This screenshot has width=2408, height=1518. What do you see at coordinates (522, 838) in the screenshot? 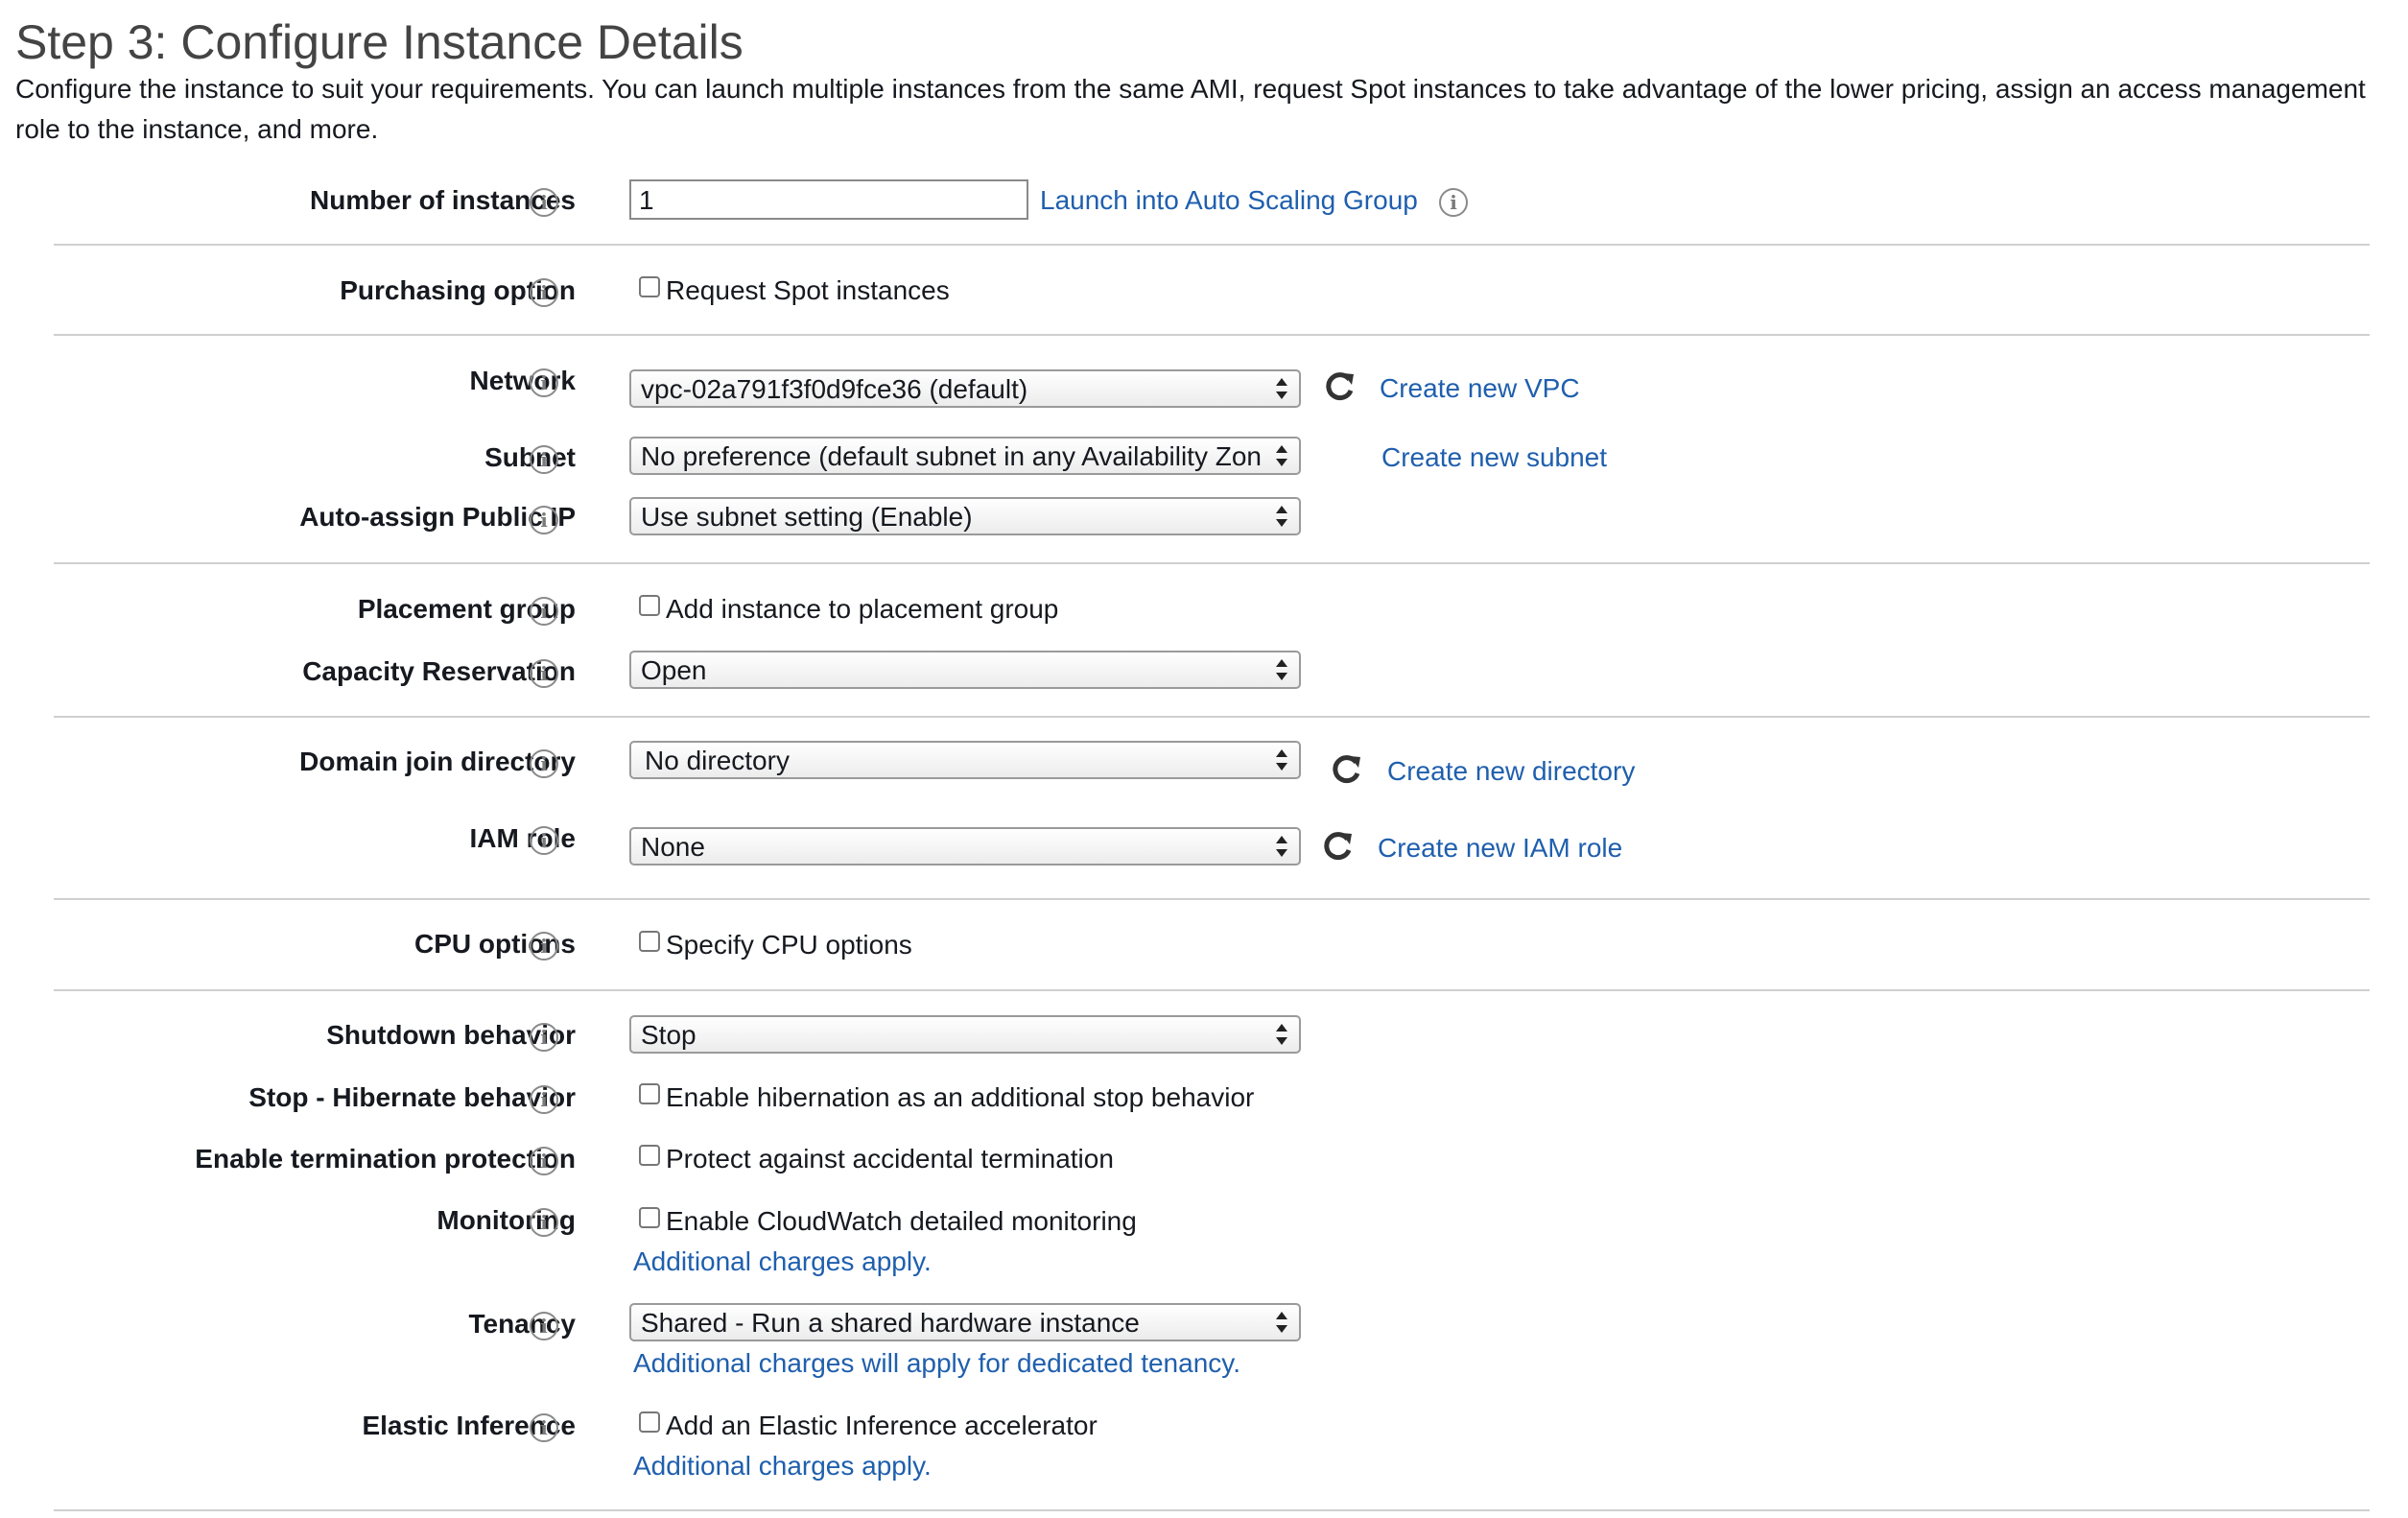
I see `iam-role-label: IAM role` at bounding box center [522, 838].